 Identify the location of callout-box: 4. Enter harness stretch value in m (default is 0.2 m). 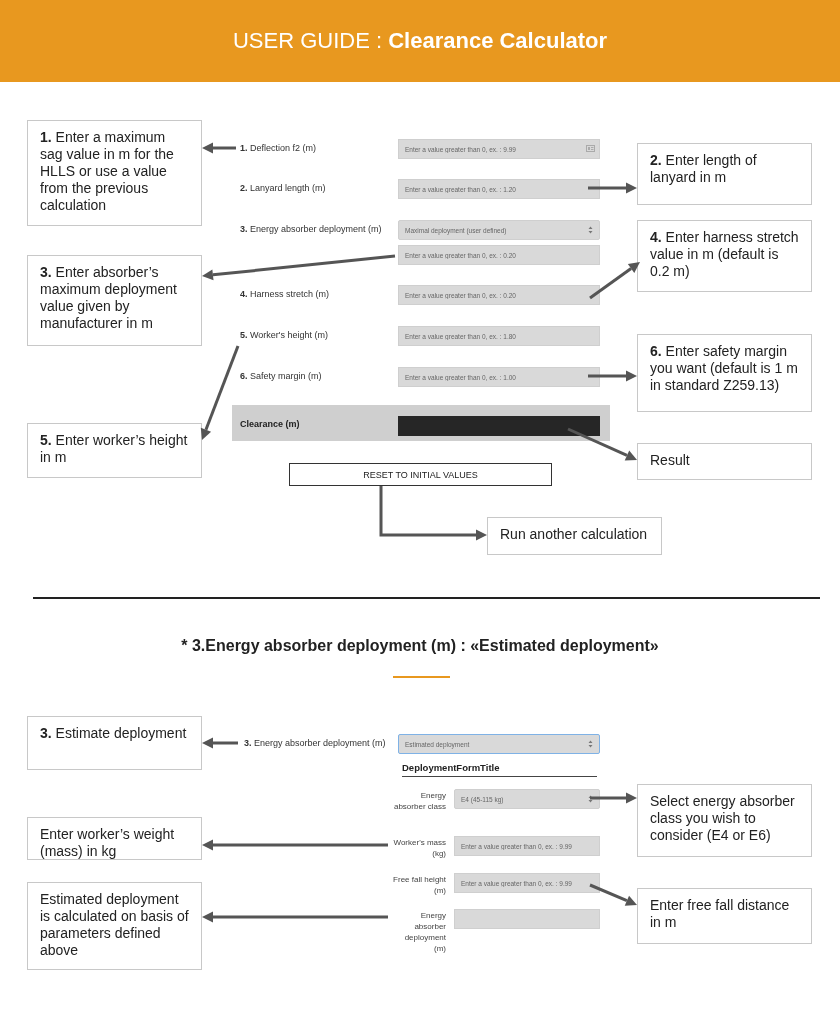
(724, 256).